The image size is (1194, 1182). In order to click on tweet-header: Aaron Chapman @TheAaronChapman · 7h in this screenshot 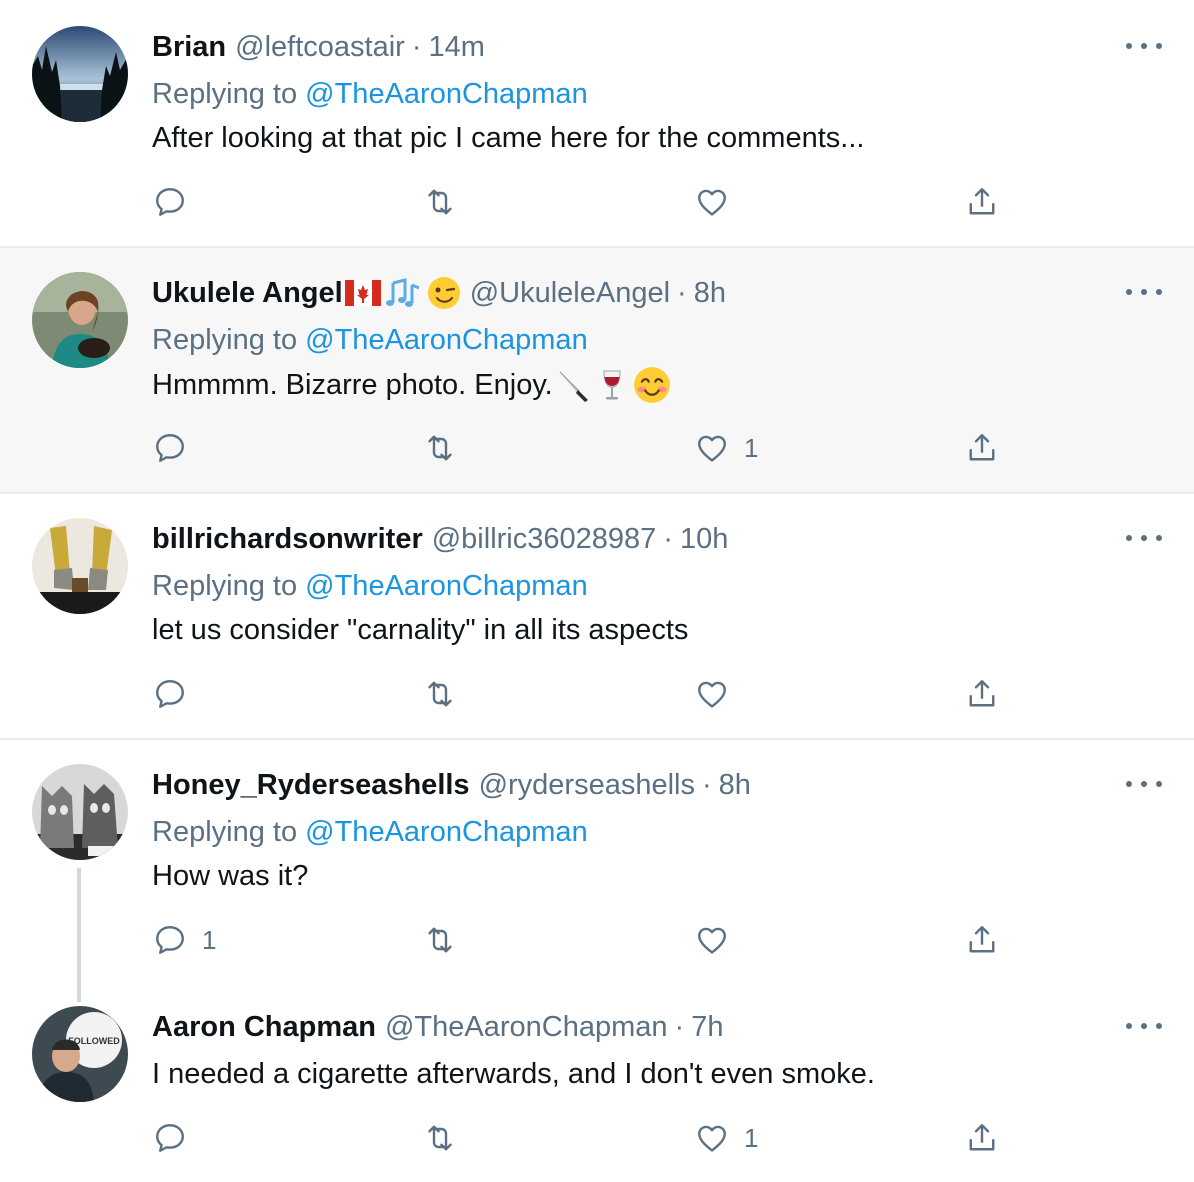, I will do `click(437, 1027)`.